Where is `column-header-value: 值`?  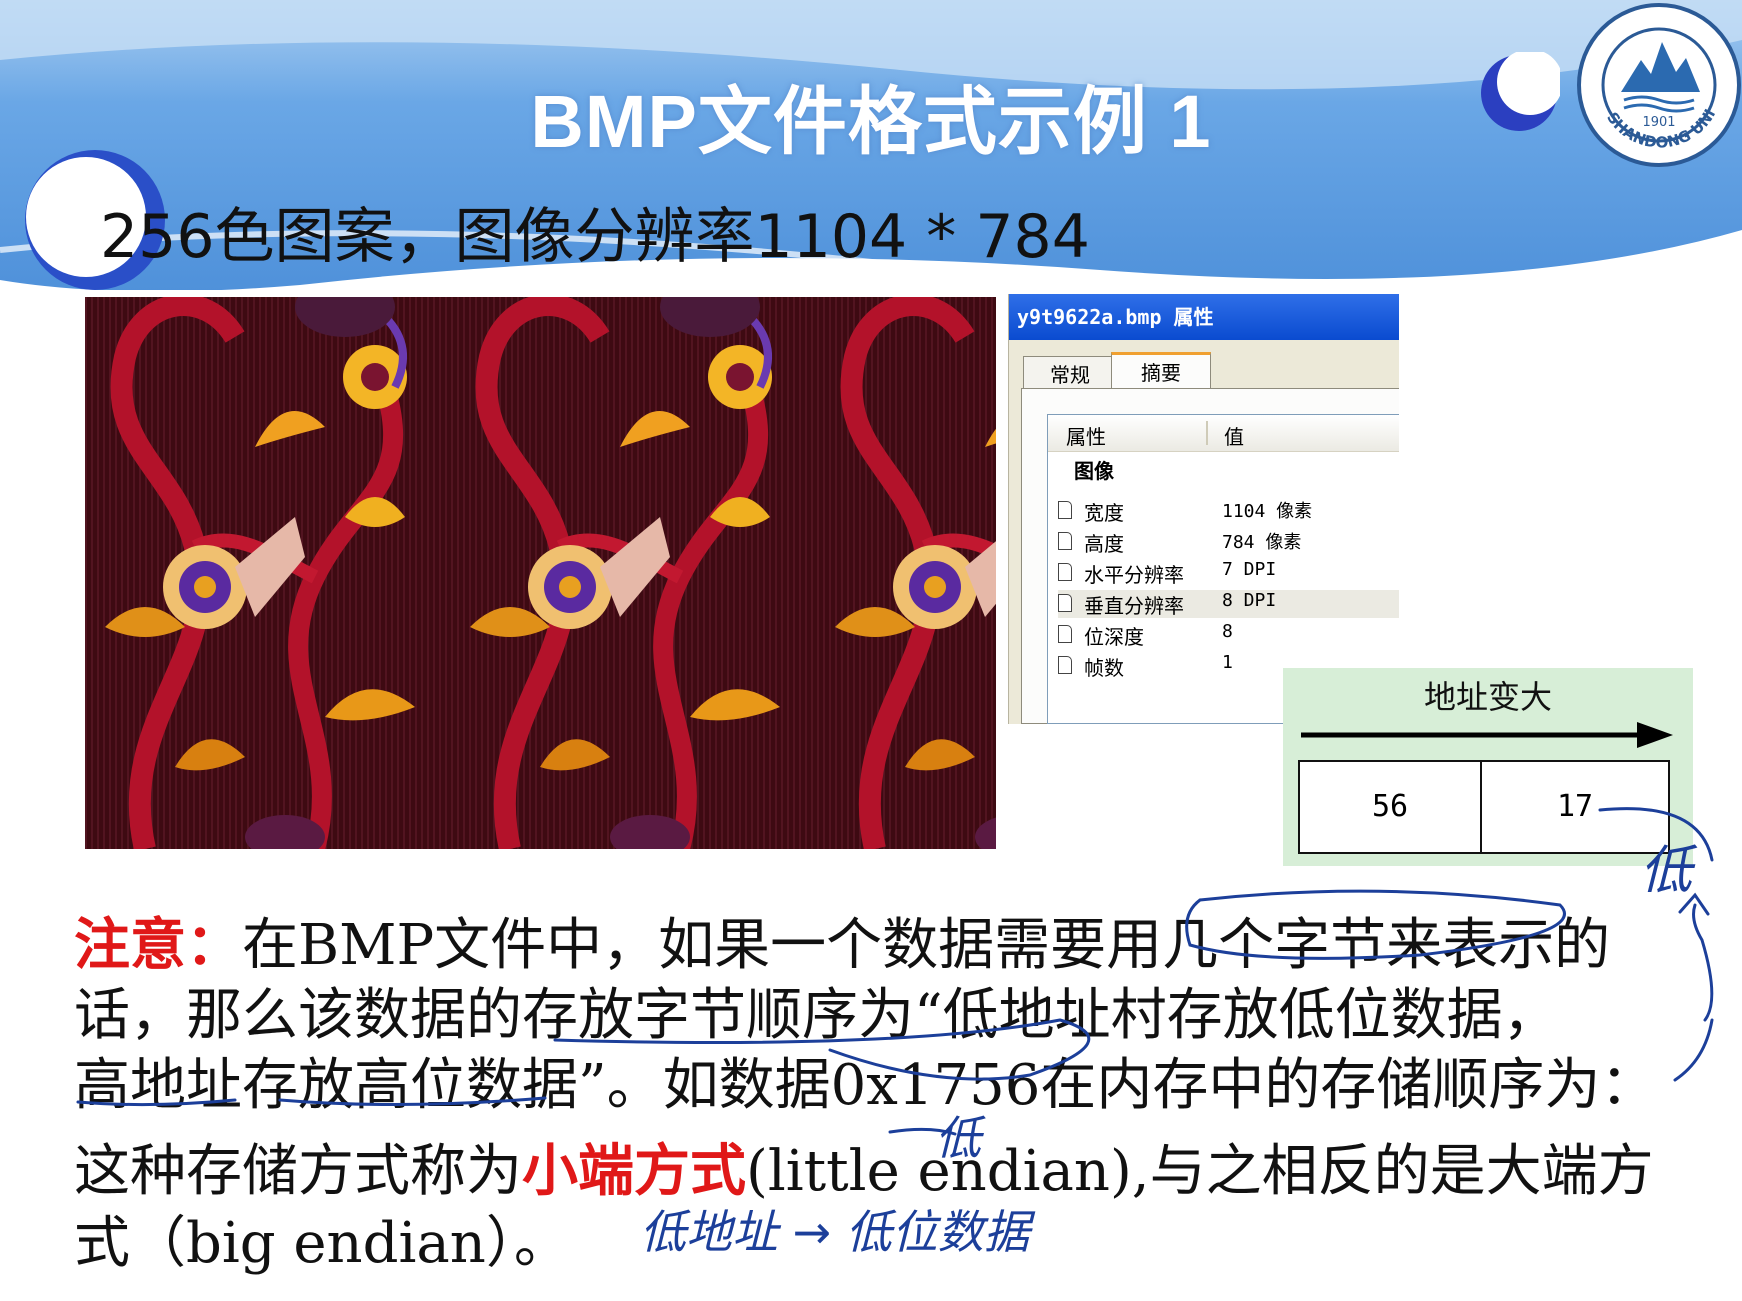
column-header-value: 值 is located at coordinates (1234, 435).